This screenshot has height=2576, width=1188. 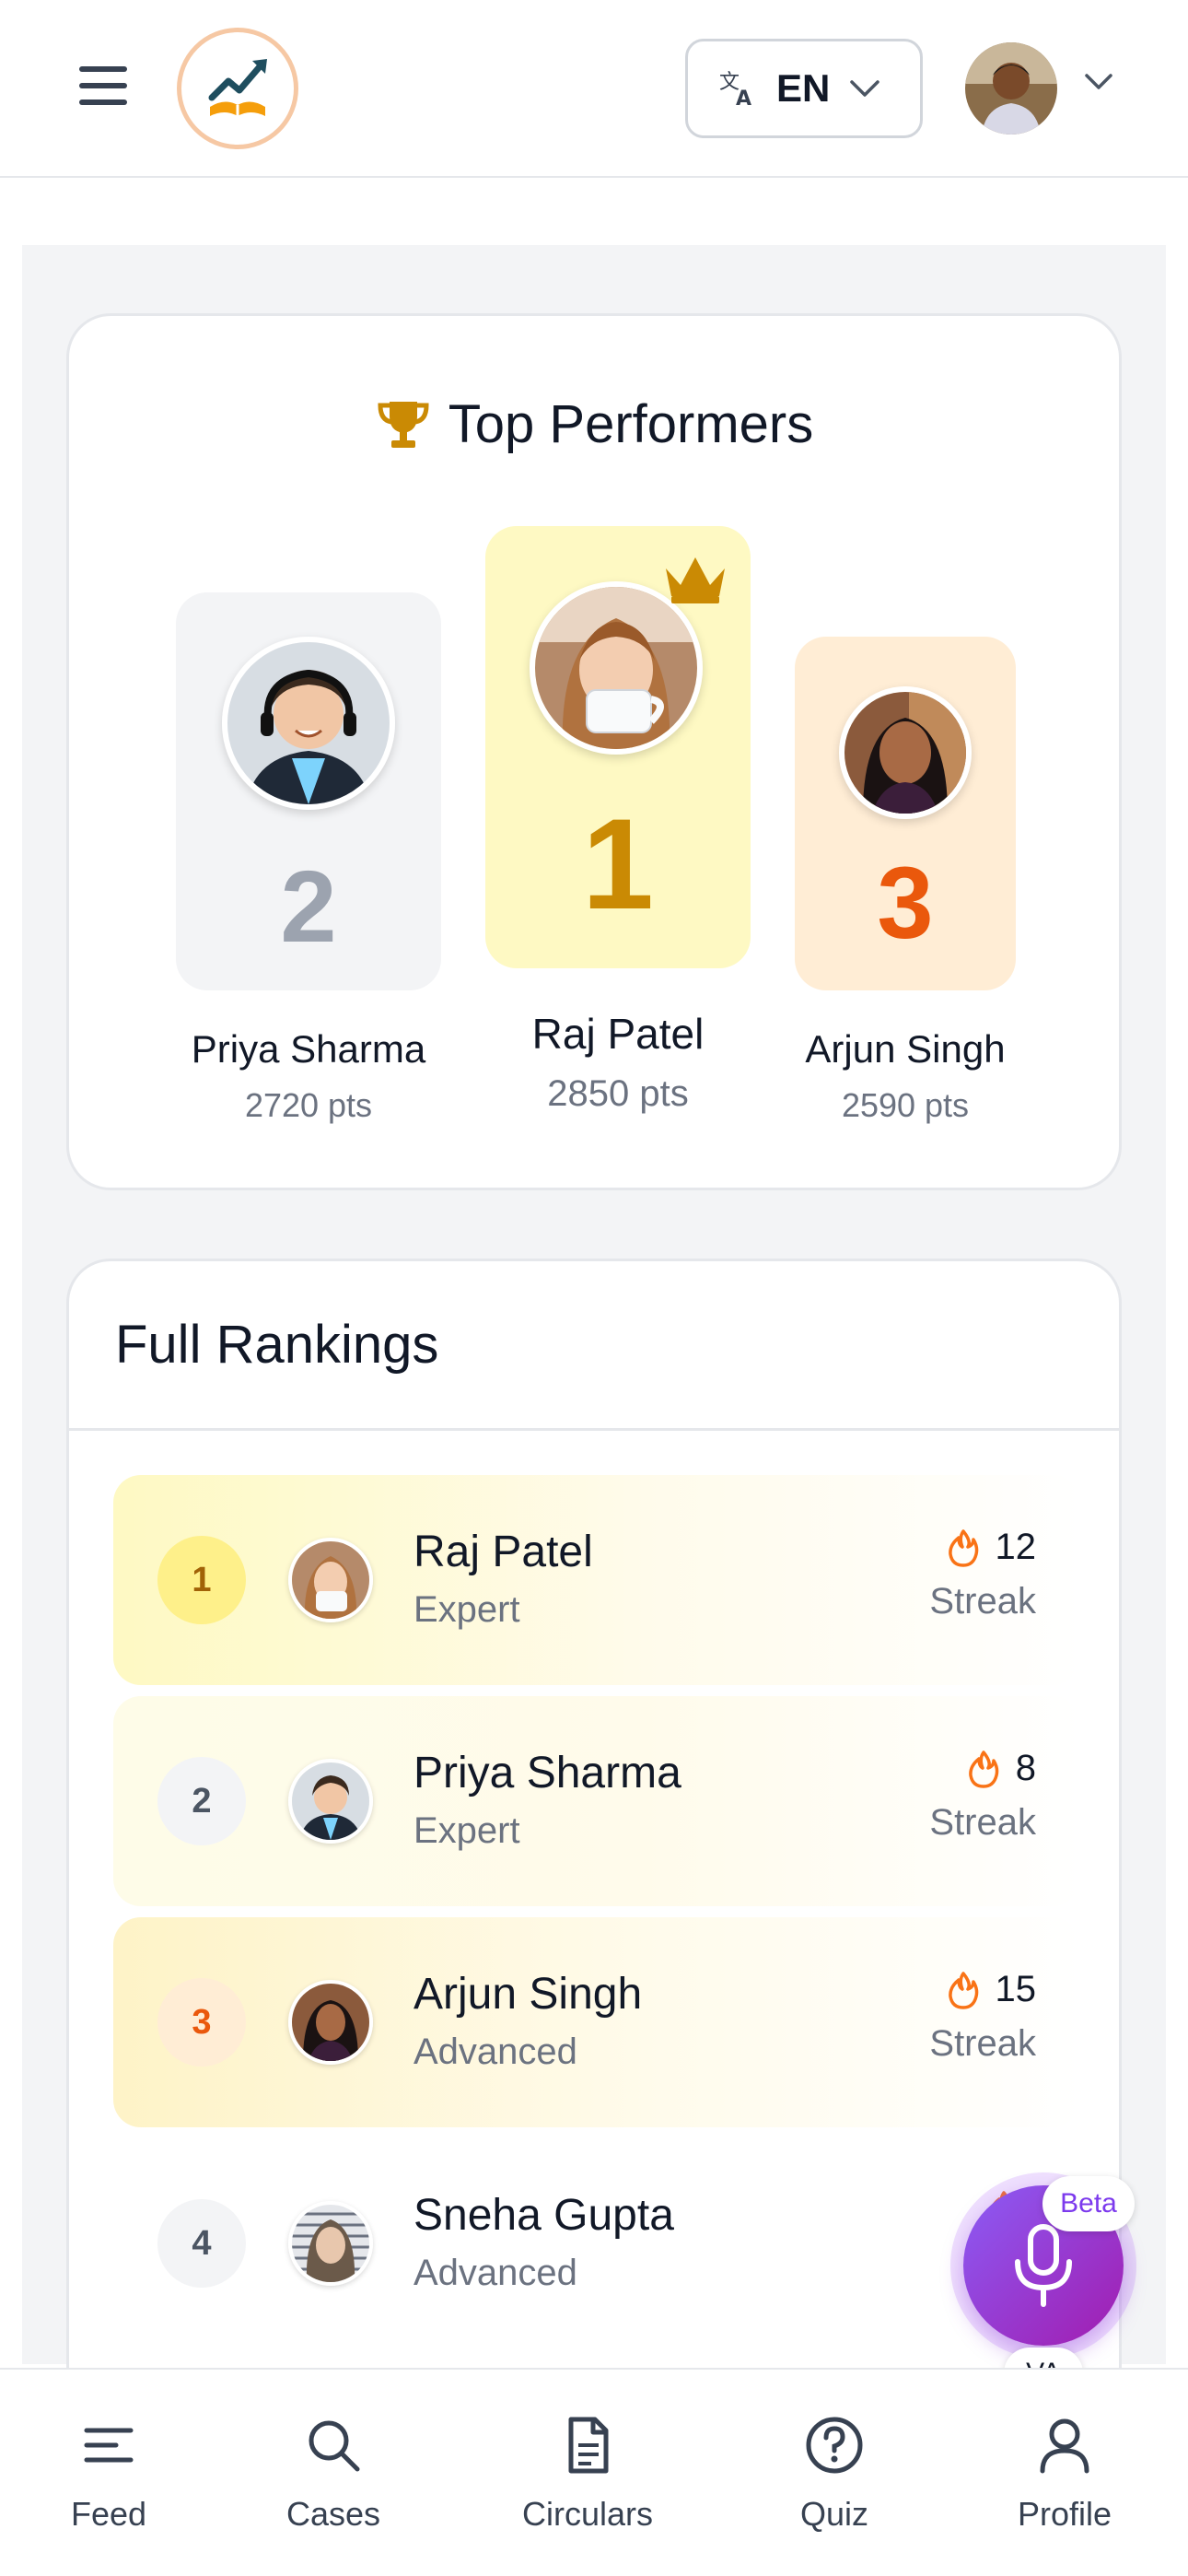 I want to click on podium-second: 2, so click(x=308, y=791).